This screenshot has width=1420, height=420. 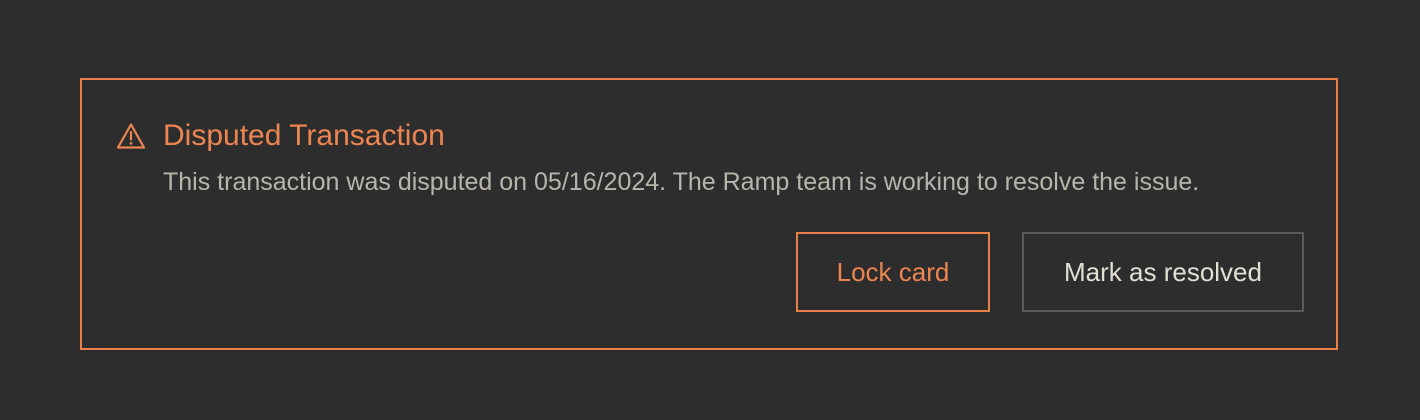 What do you see at coordinates (893, 272) in the screenshot?
I see `lock-card-button: Lock card` at bounding box center [893, 272].